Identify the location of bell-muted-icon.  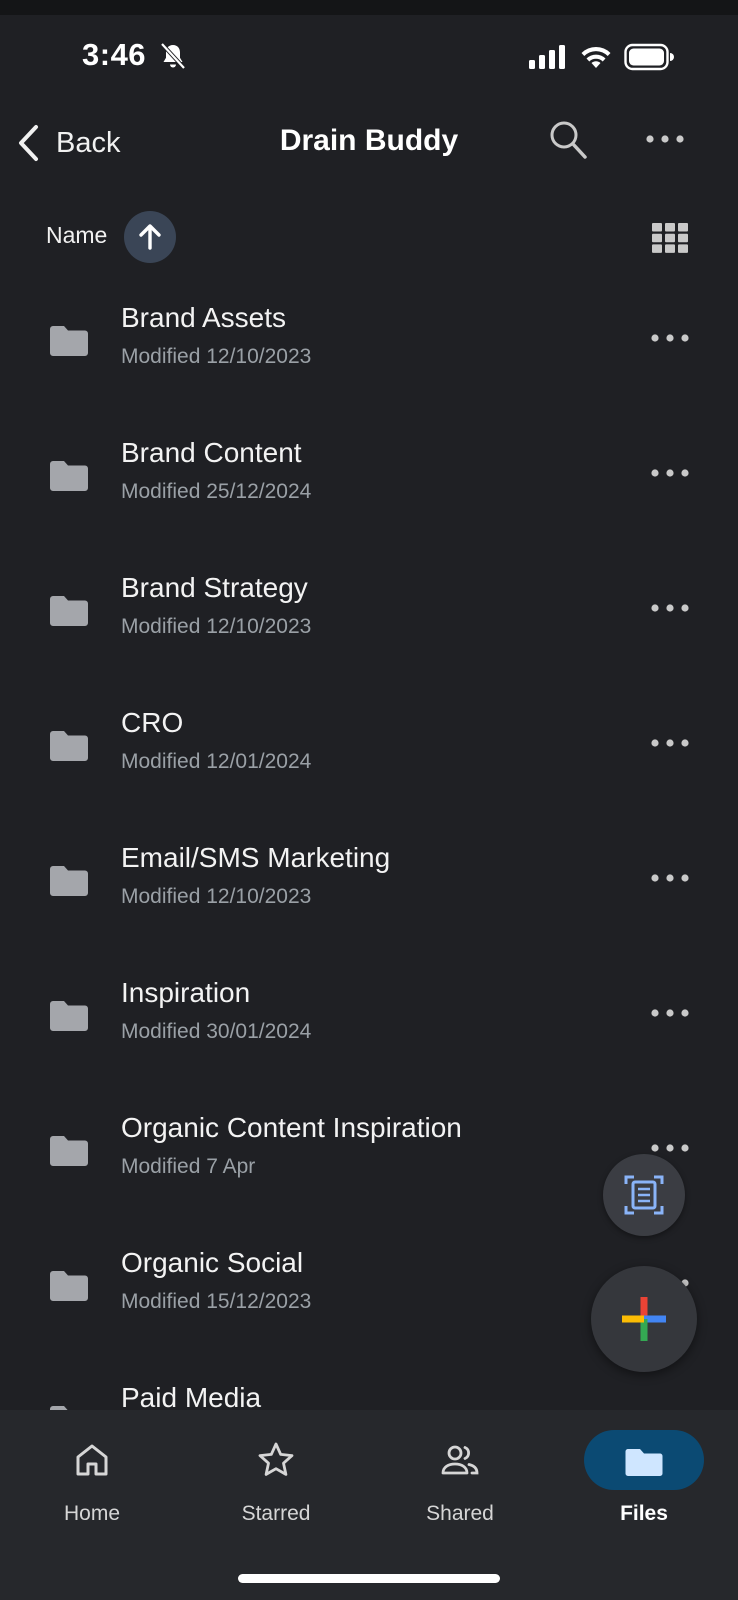
(173, 56).